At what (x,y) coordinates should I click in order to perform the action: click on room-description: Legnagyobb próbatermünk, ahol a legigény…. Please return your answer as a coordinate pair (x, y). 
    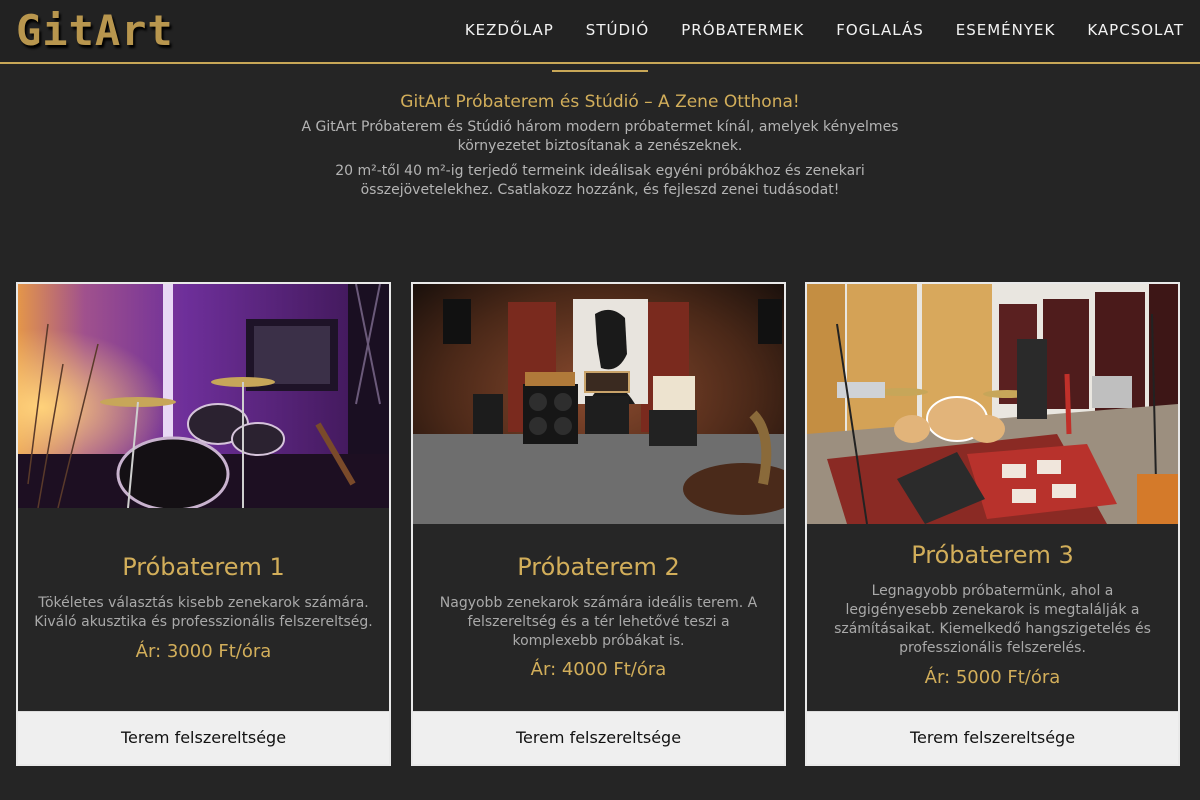
    Looking at the image, I should click on (992, 619).